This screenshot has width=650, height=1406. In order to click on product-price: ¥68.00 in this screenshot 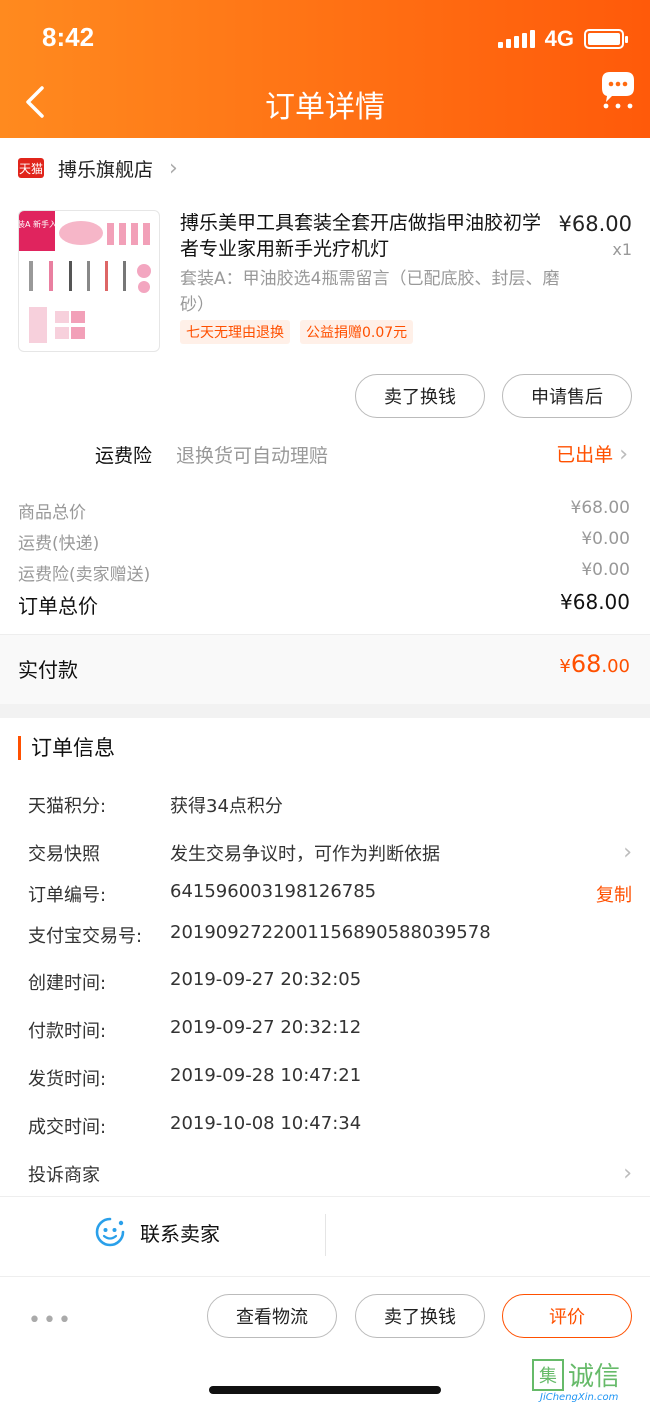, I will do `click(595, 224)`.